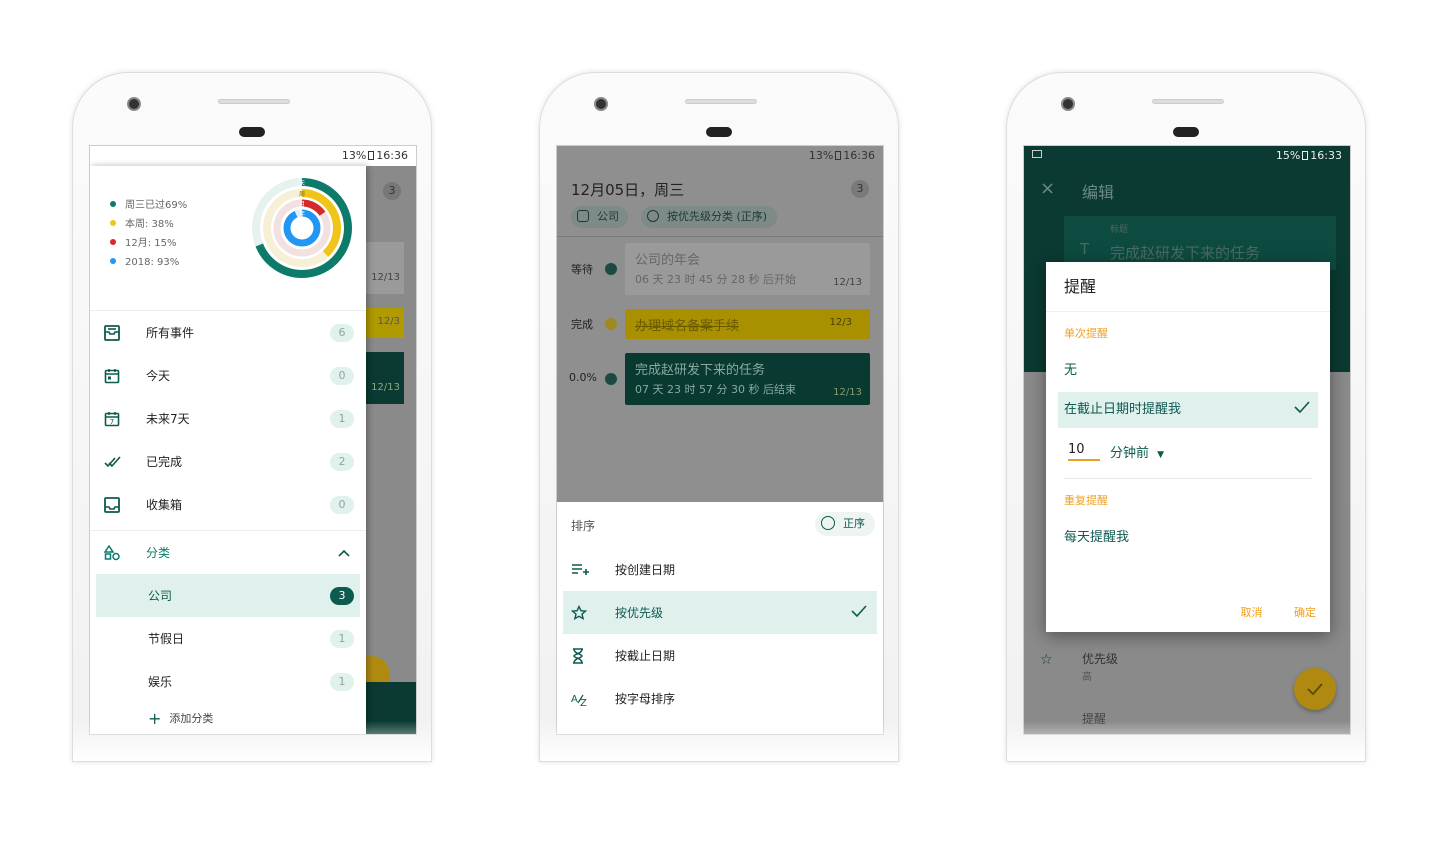  I want to click on dropdown-label: 分钟前, so click(1130, 453).